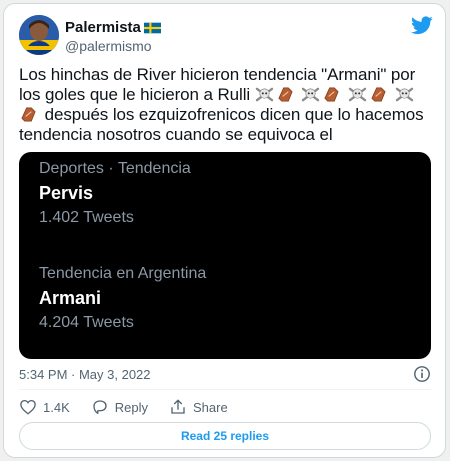 The width and height of the screenshot is (450, 461). I want to click on like-button: 1.4K, so click(44, 407).